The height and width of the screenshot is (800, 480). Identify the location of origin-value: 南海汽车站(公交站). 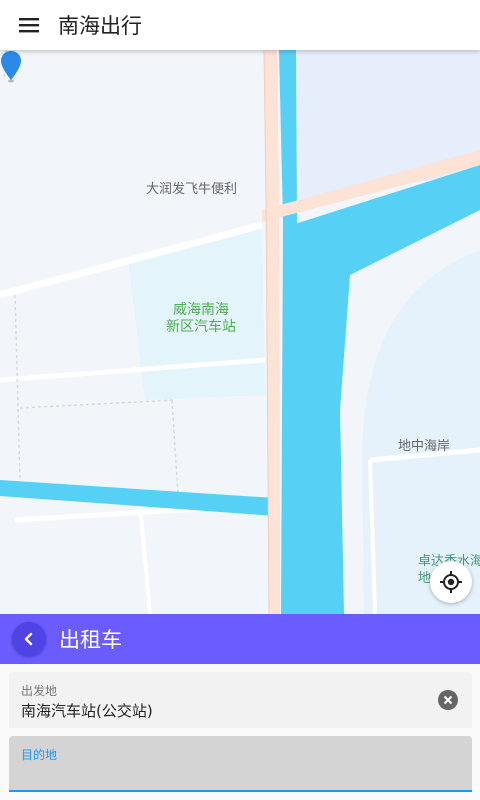
(87, 710).